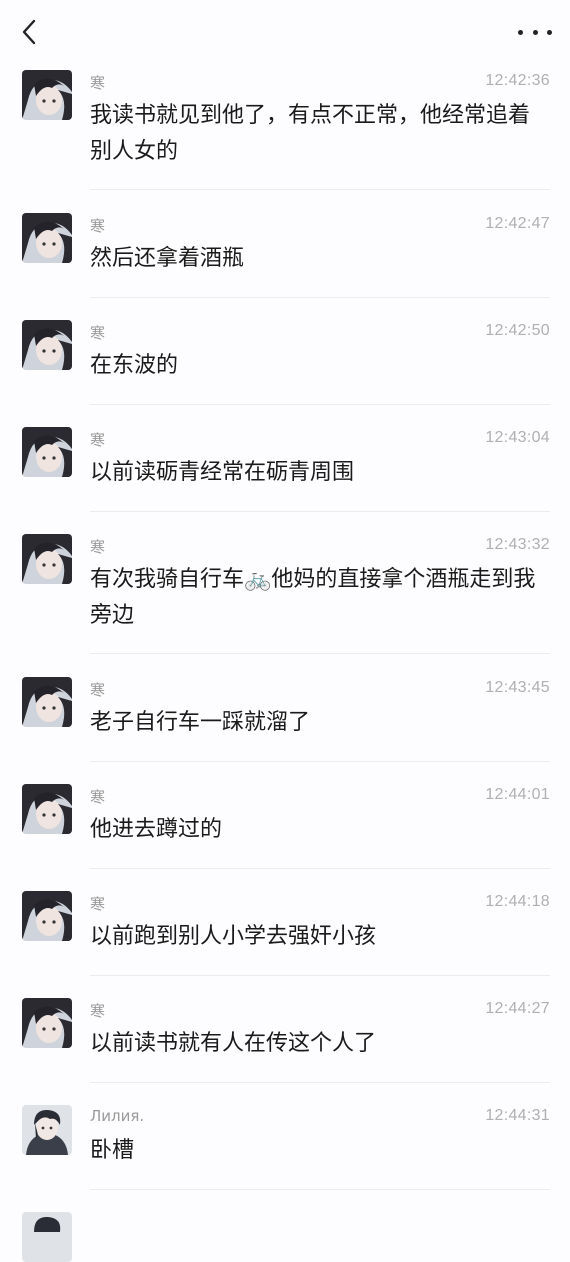 The width and height of the screenshot is (570, 1262). I want to click on timestamp: 12:42:50, so click(517, 330).